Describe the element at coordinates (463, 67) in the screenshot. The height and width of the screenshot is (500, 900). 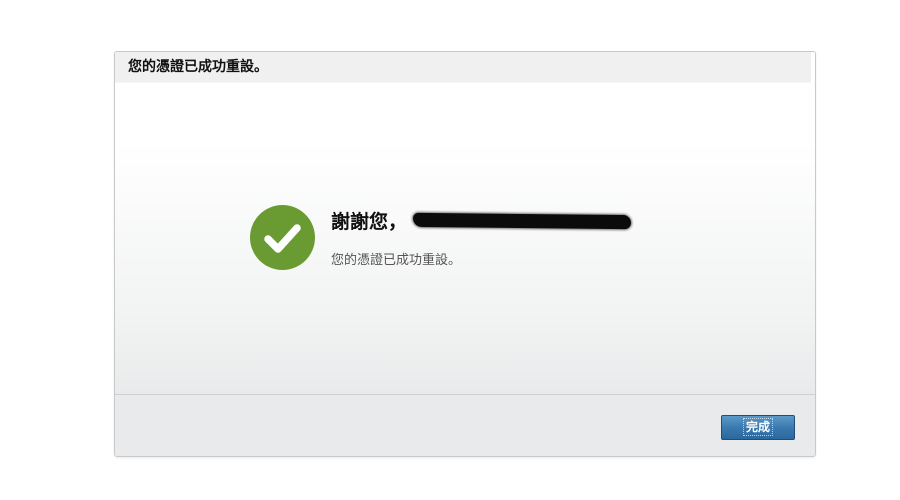
I see `dialog-title: 您的憑證已成功重設。` at that location.